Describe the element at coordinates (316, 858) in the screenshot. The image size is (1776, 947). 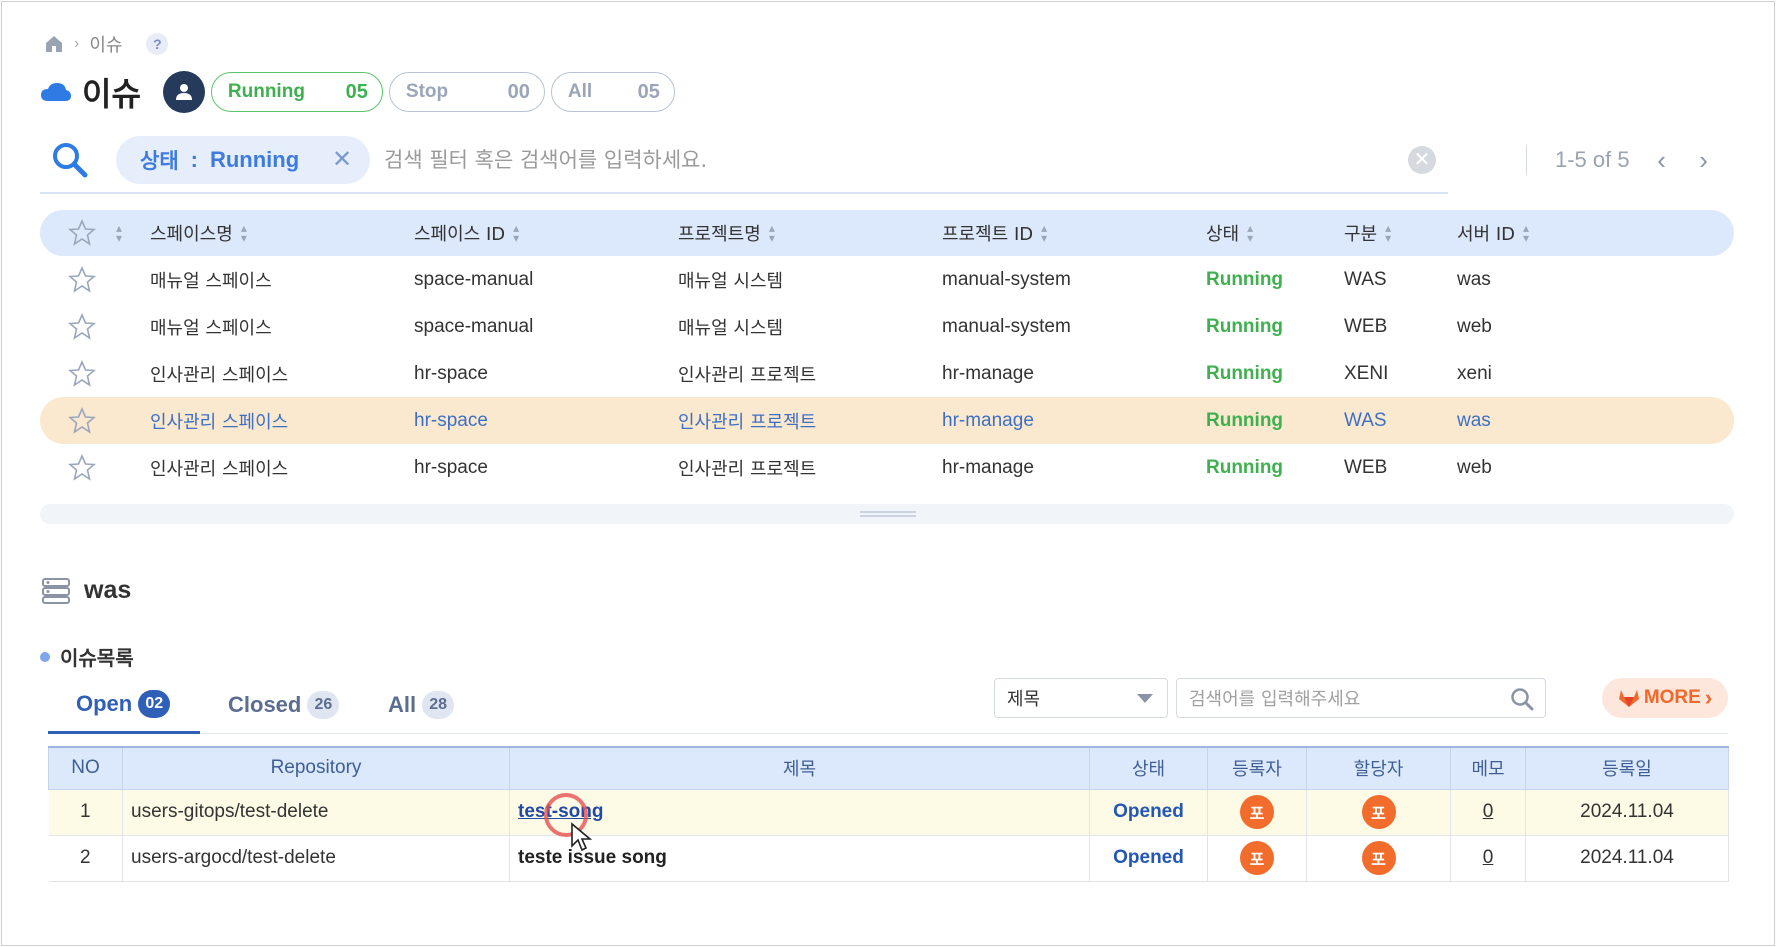
I see `issue-repo: users-argocd/test-delete` at that location.